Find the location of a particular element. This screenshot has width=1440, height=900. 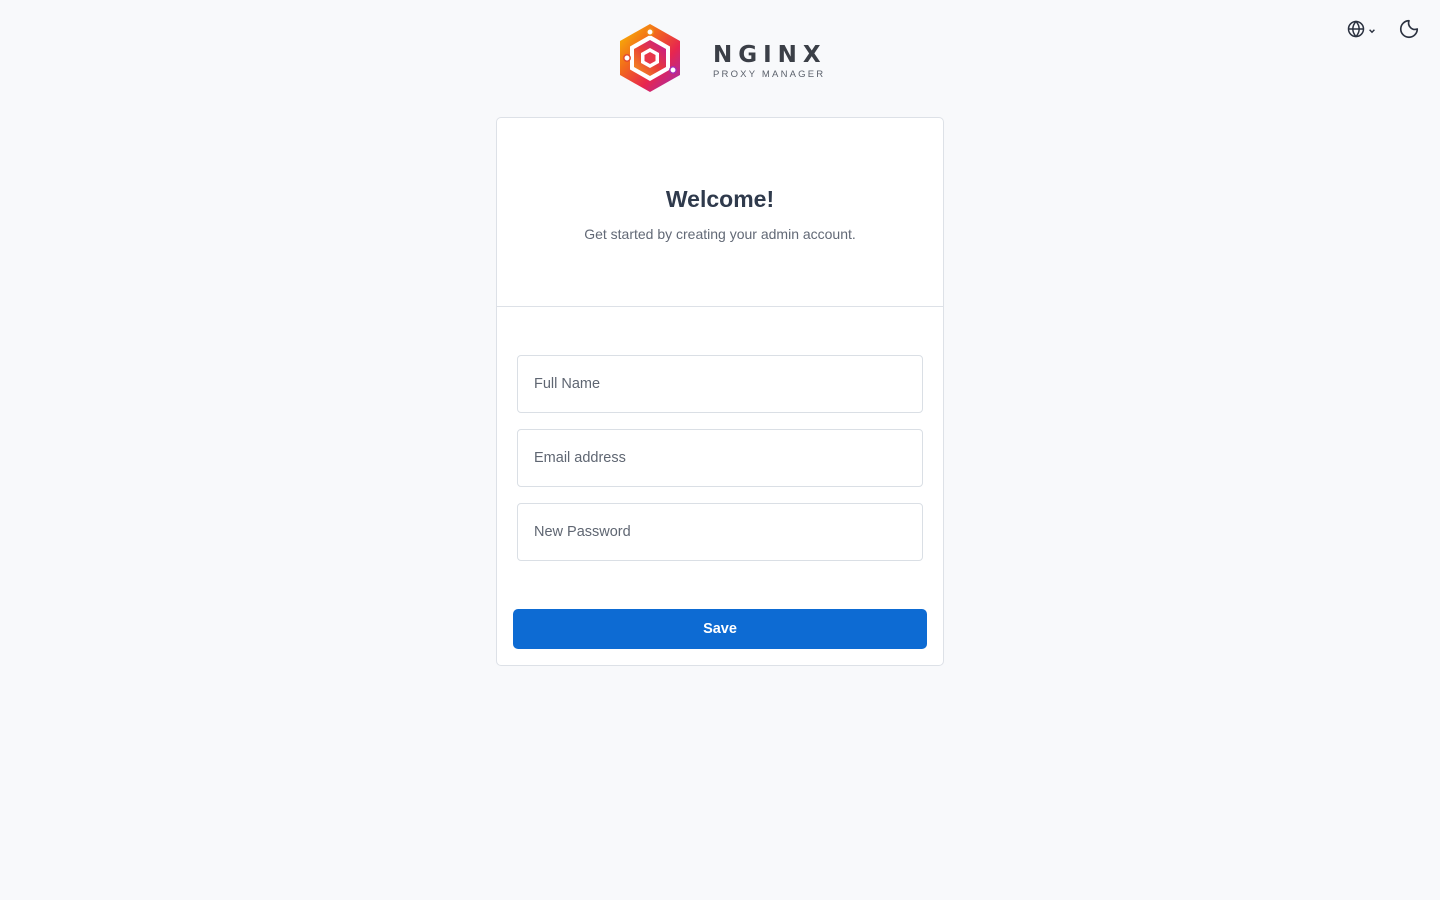

password-input is located at coordinates (720, 532).